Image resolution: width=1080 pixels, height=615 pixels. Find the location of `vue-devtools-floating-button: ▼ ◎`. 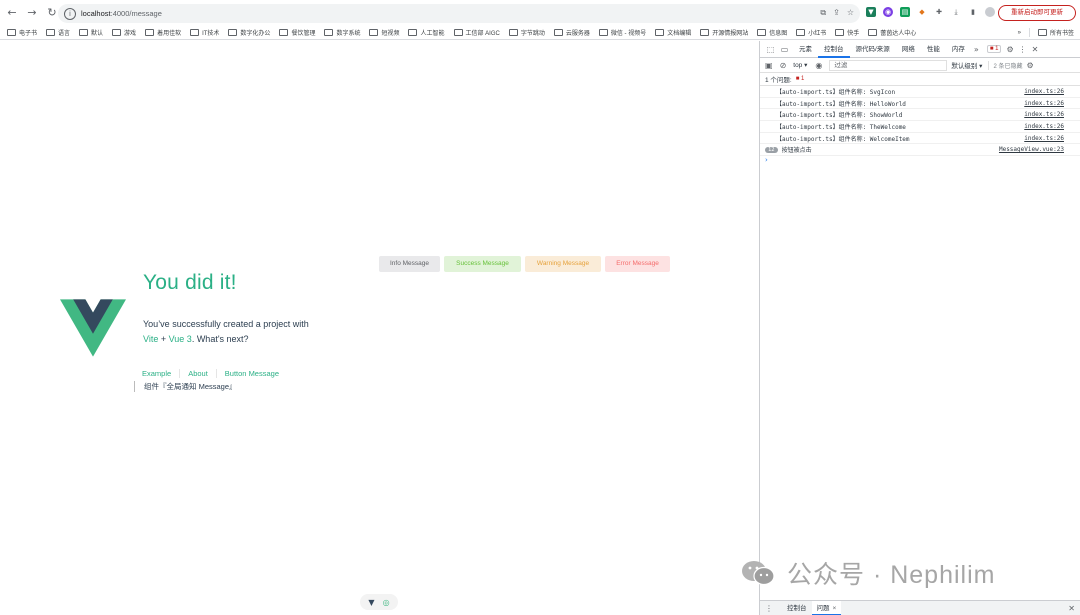

vue-devtools-floating-button: ▼ ◎ is located at coordinates (379, 602).